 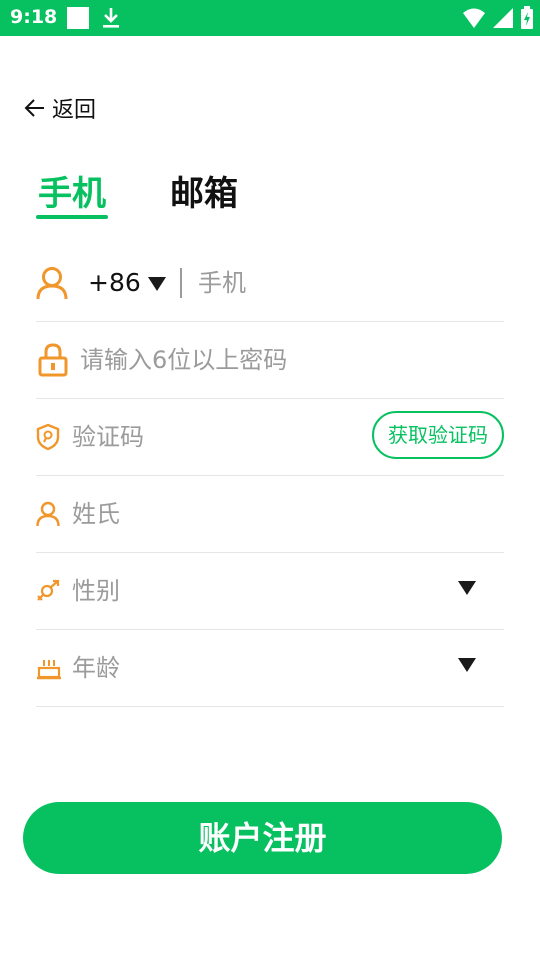 I want to click on surname-input: 姓氏, so click(x=96, y=514).